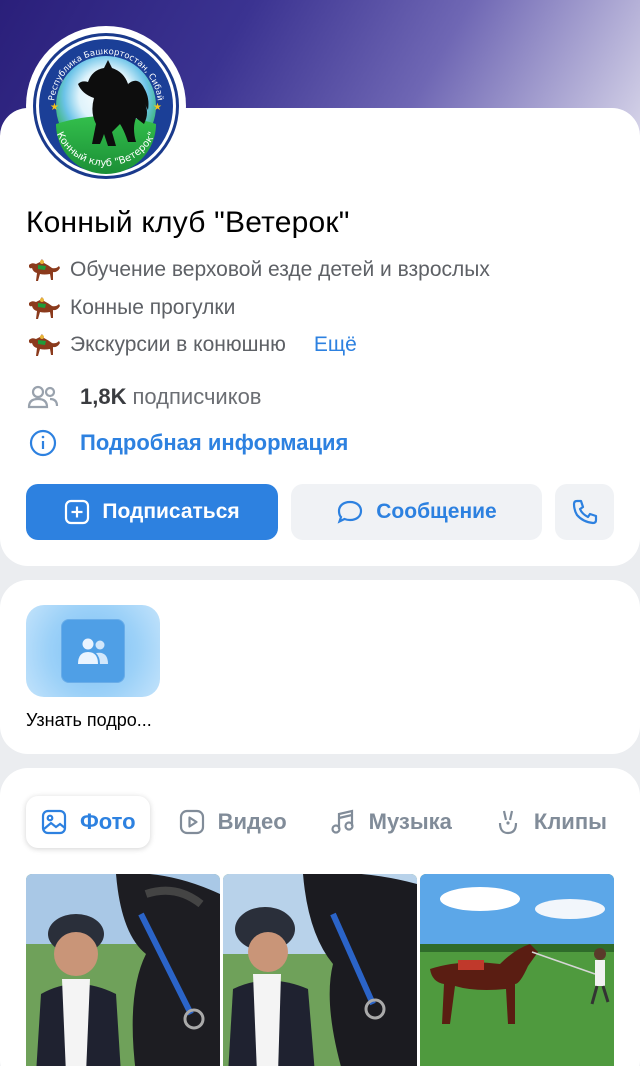 The width and height of the screenshot is (640, 1066). What do you see at coordinates (343, 822) in the screenshot?
I see `music-note-icon` at bounding box center [343, 822].